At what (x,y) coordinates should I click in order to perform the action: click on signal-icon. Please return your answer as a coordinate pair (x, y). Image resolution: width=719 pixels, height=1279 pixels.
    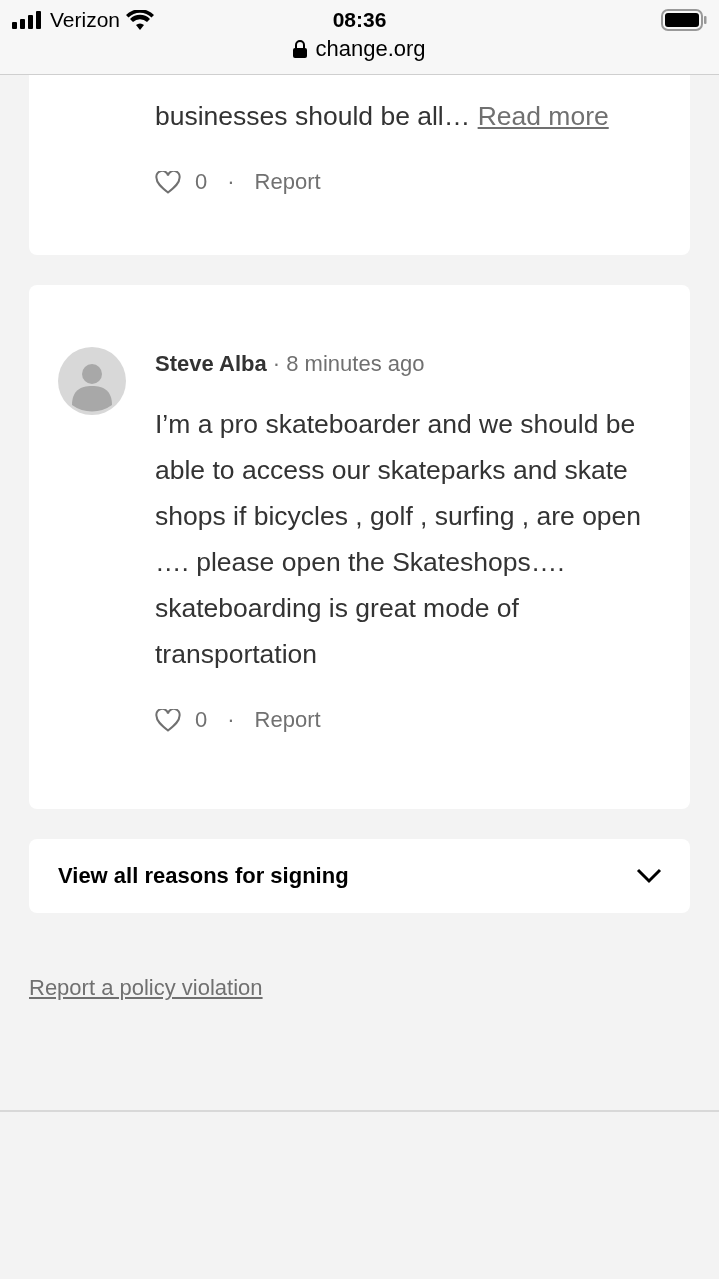
    Looking at the image, I should click on (28, 20).